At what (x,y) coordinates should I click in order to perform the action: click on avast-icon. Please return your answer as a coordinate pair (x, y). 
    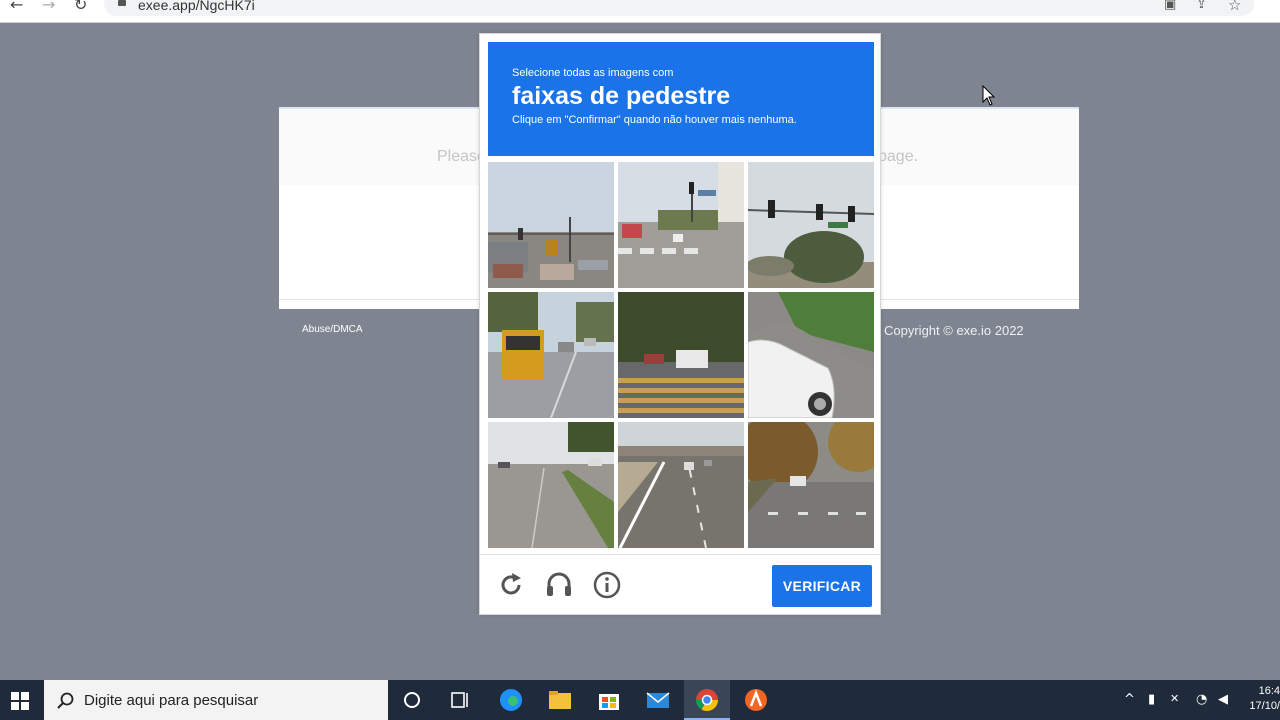
    Looking at the image, I should click on (756, 700).